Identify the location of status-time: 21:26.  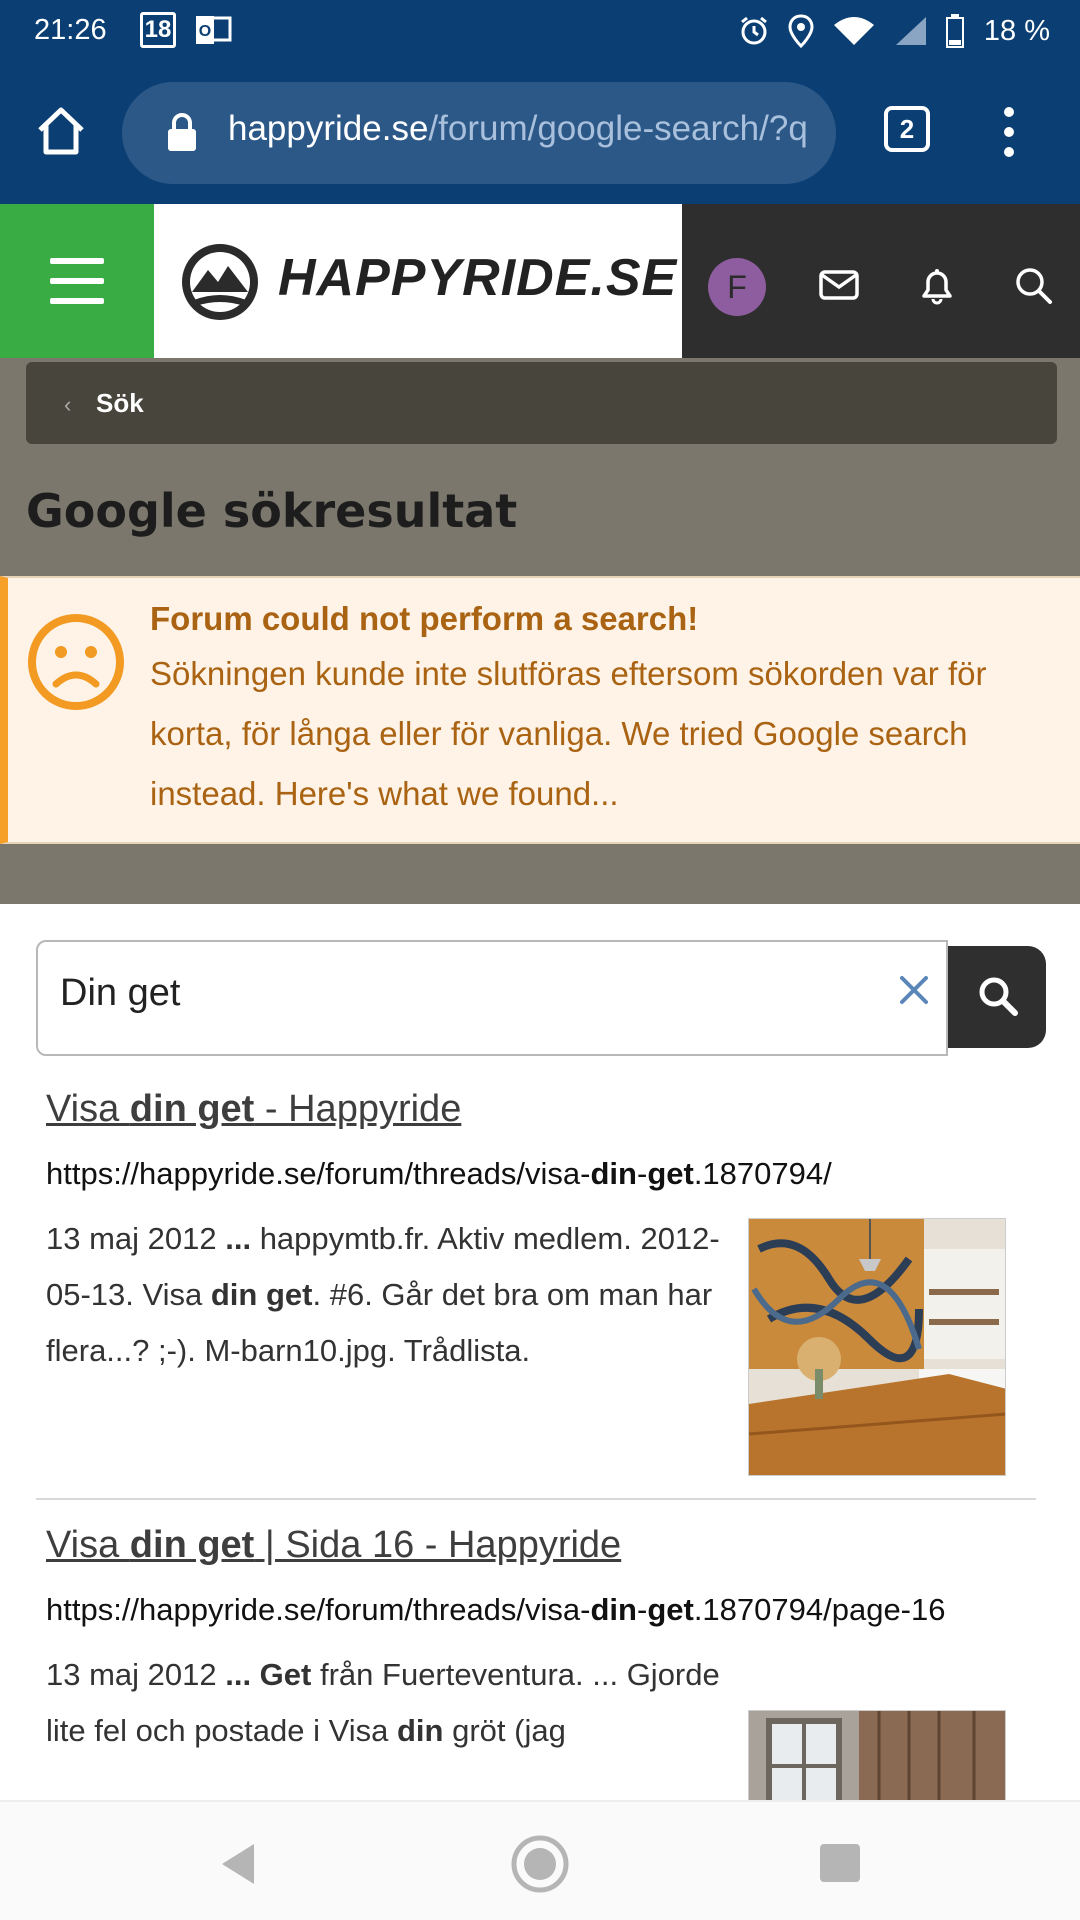
(70, 30).